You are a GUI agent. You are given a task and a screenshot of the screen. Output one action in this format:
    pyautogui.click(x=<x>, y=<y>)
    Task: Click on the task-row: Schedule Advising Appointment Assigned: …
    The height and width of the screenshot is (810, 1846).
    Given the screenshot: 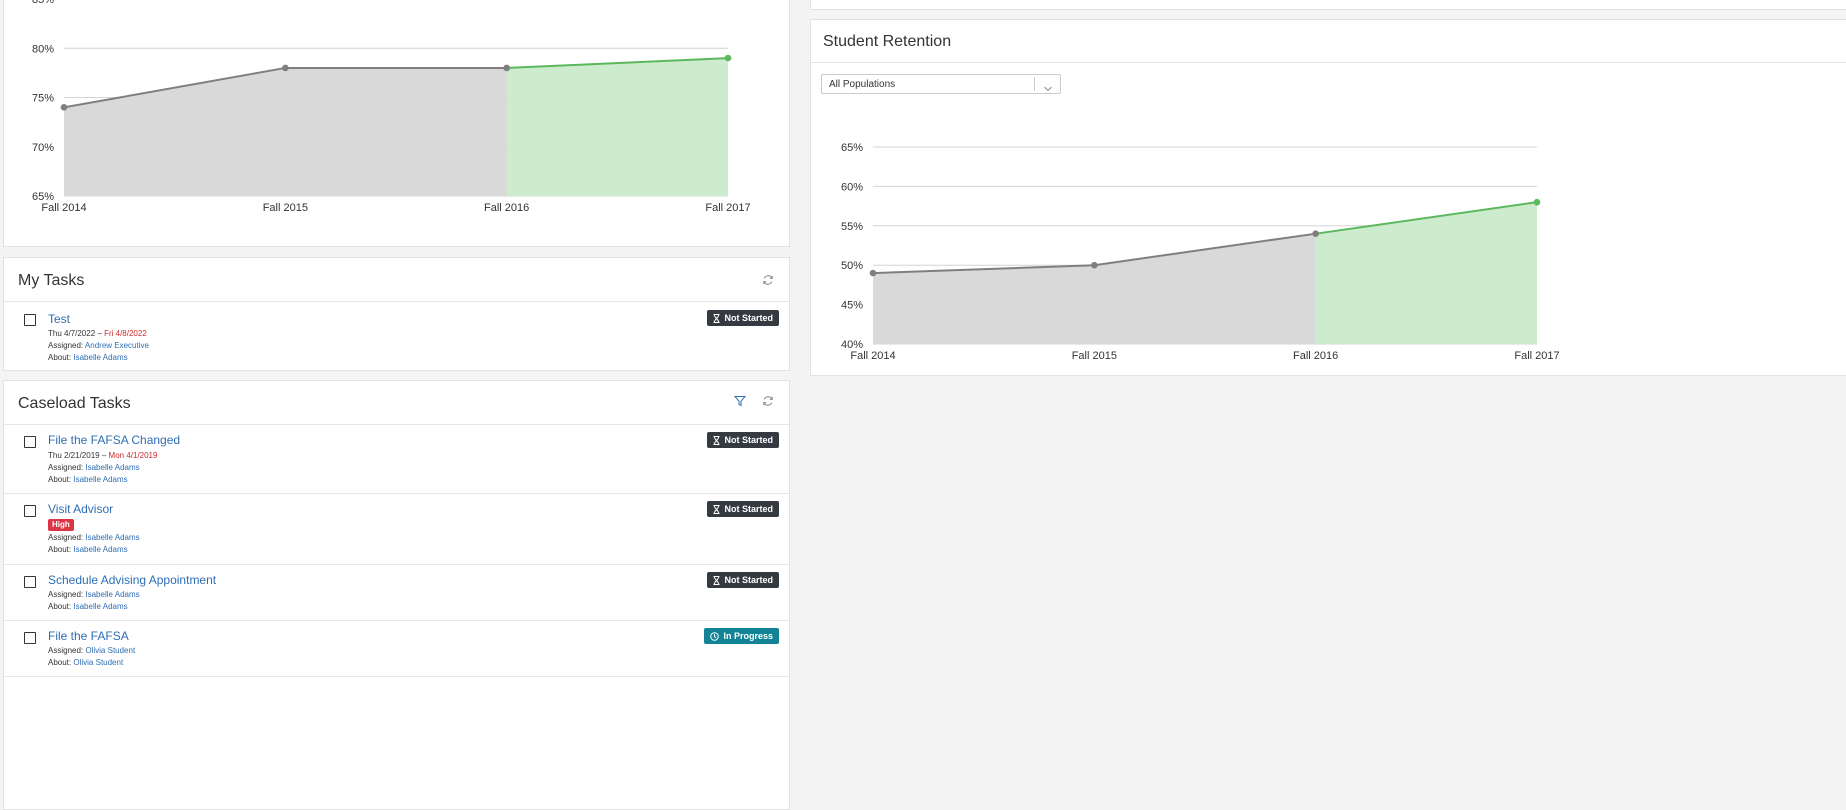 What is the action you would take?
    pyautogui.click(x=396, y=592)
    